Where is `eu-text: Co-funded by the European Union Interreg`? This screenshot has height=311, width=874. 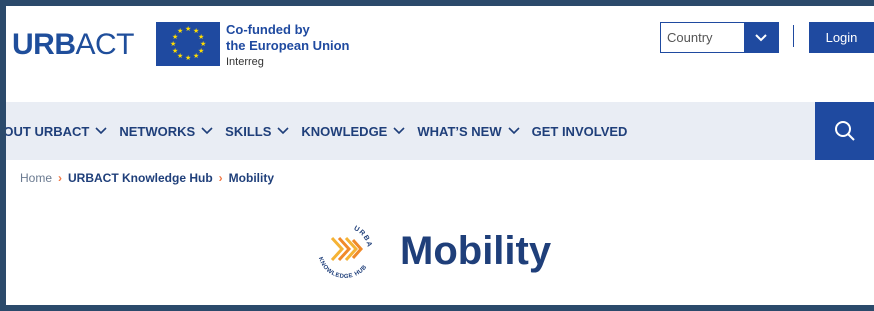 eu-text: Co-funded by the European Union Interreg is located at coordinates (288, 46).